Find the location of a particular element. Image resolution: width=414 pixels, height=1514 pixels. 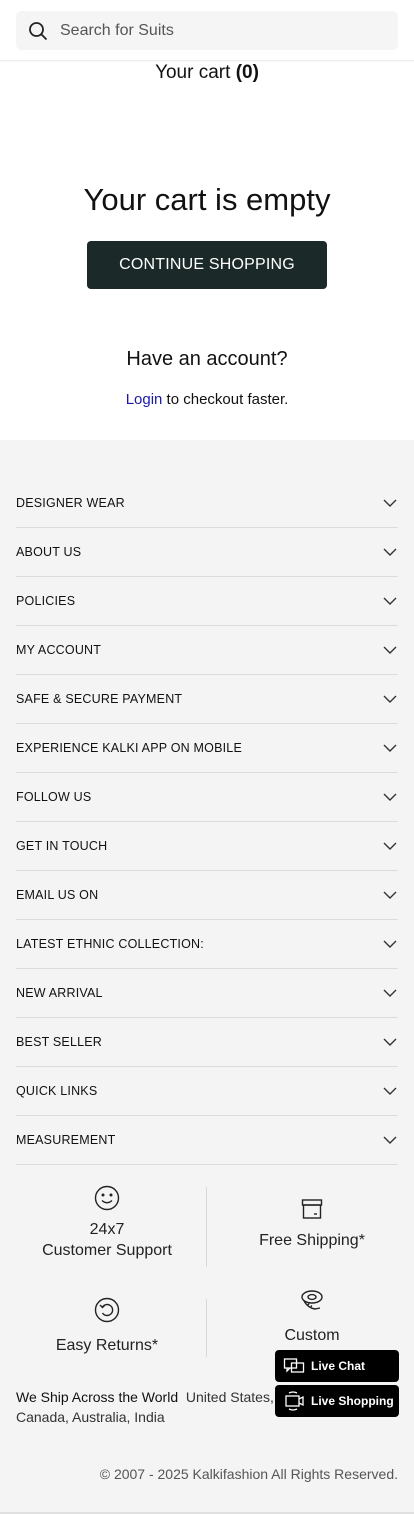

footer-accordion-label: DESIGNER WEAR is located at coordinates (70, 503).